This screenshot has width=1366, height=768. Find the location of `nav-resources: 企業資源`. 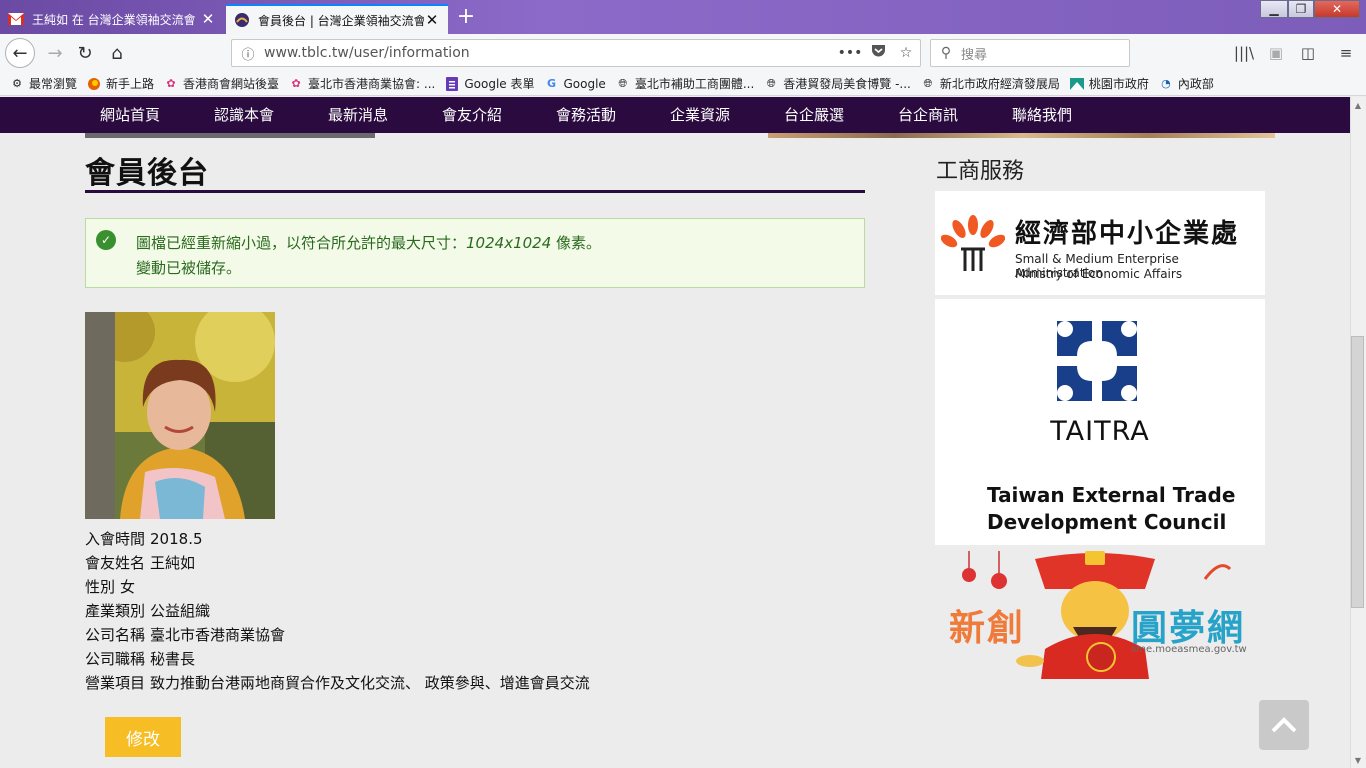

nav-resources: 企業資源 is located at coordinates (700, 115).